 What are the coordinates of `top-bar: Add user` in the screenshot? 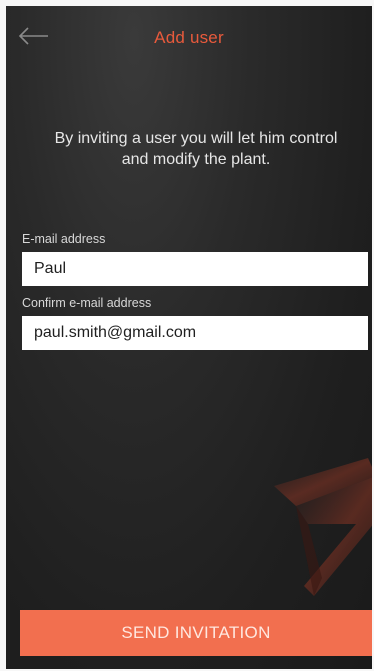 It's located at (189, 36).